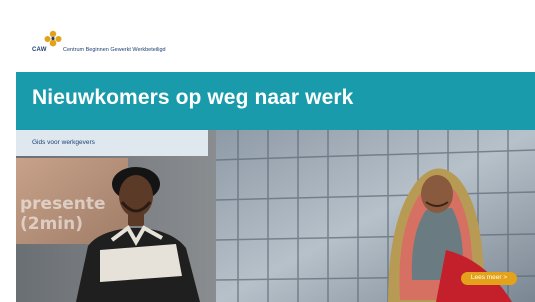  Describe the element at coordinates (63, 142) in the screenshot. I see `subtitle: Gids voor werkgevers` at that location.